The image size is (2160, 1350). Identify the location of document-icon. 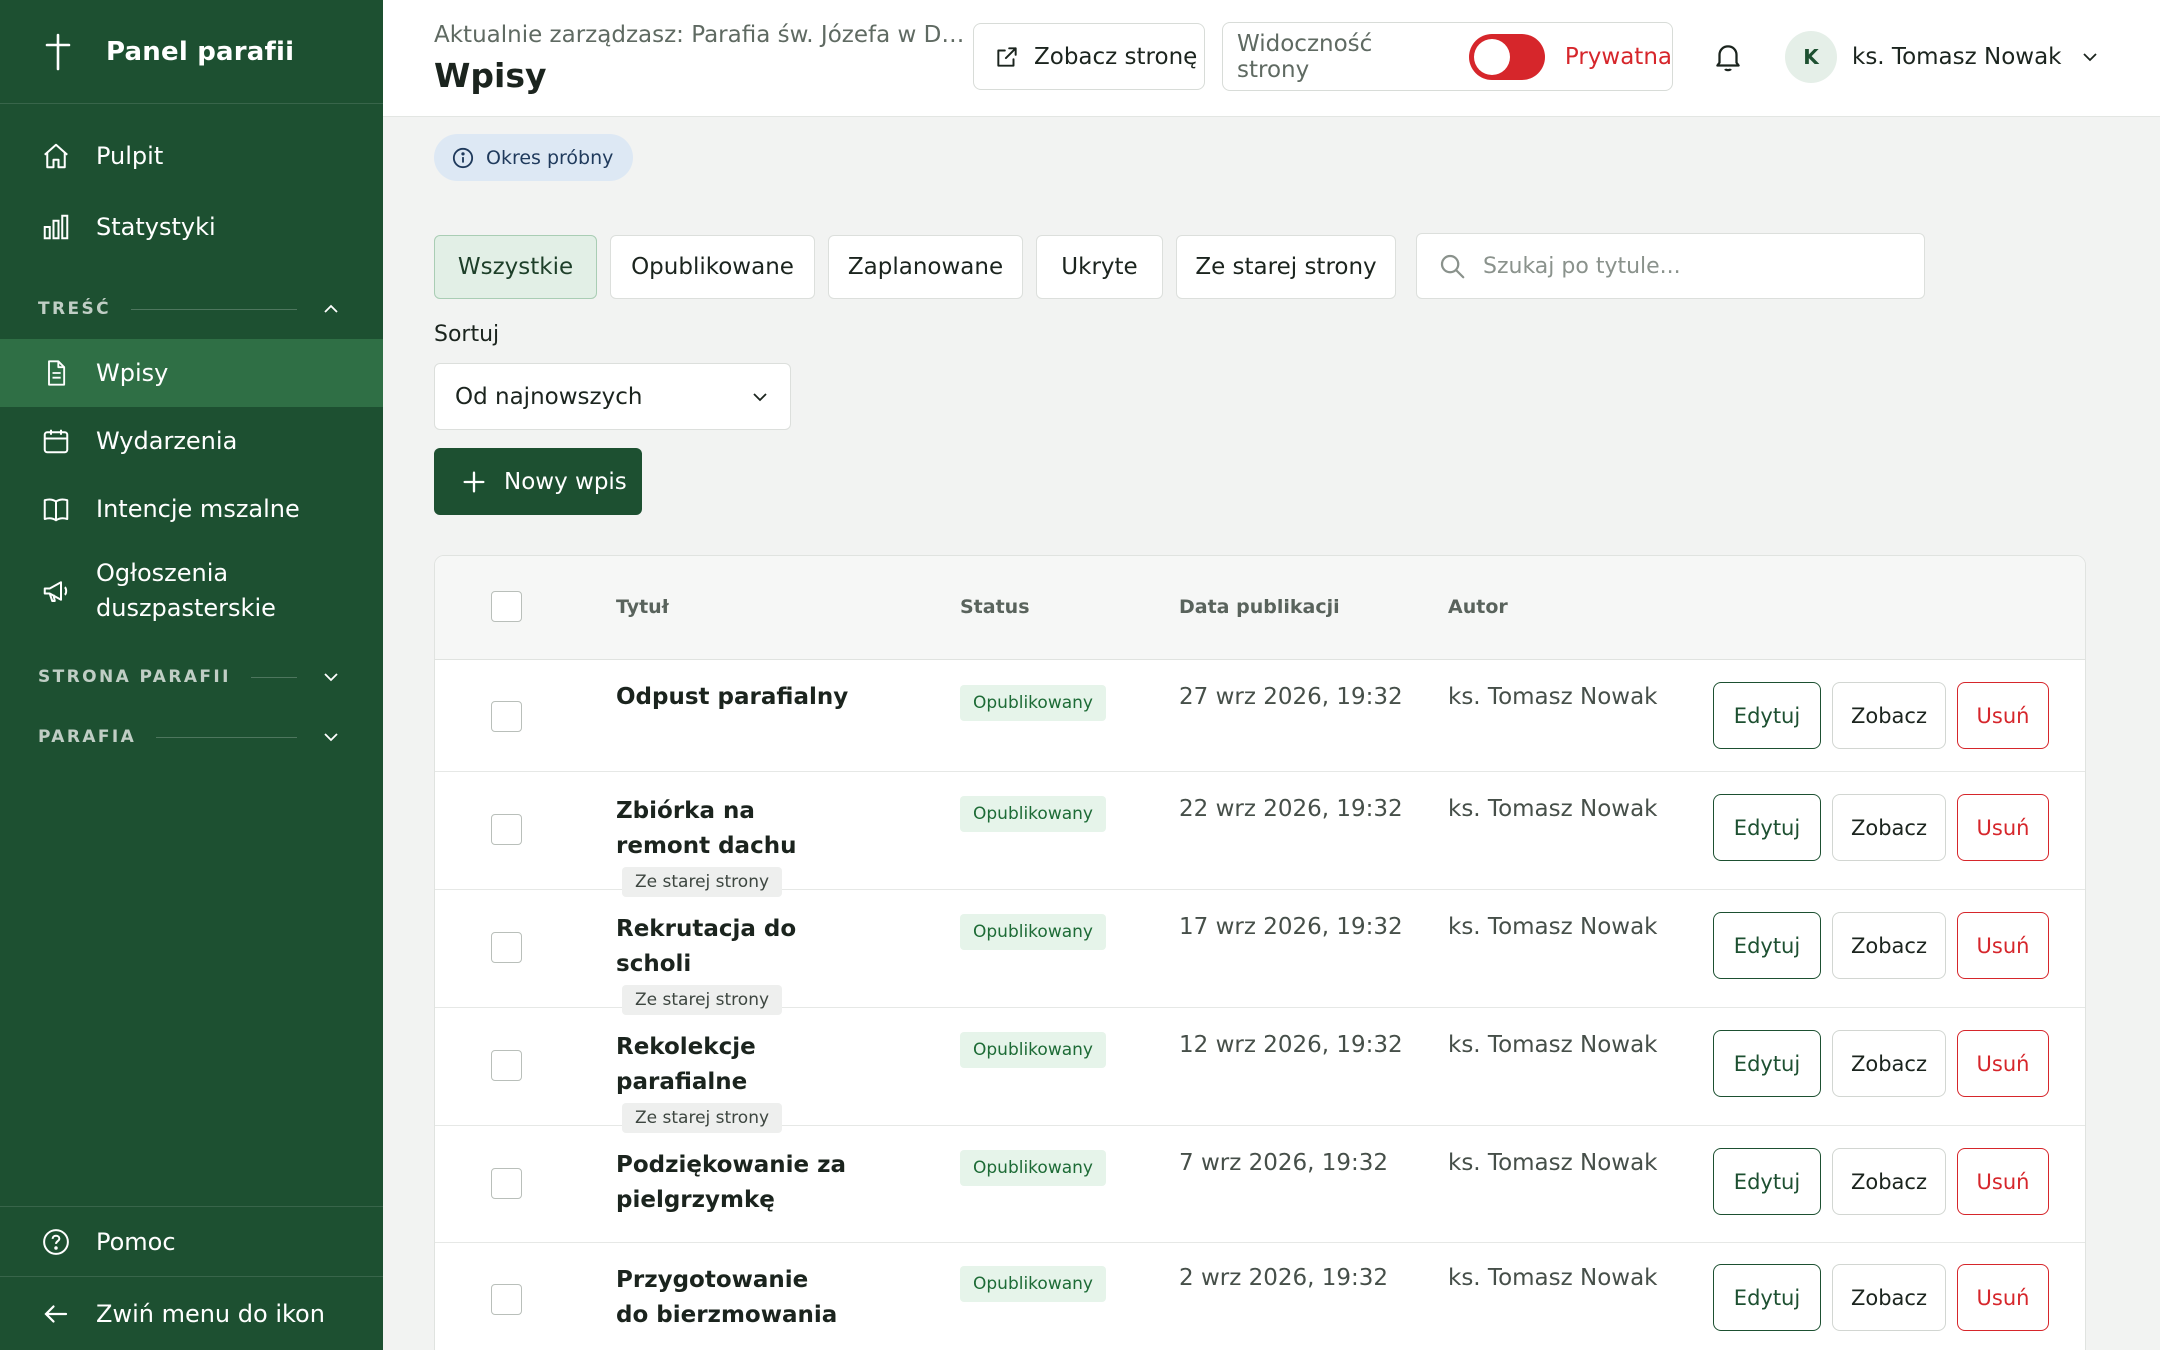
(56, 373).